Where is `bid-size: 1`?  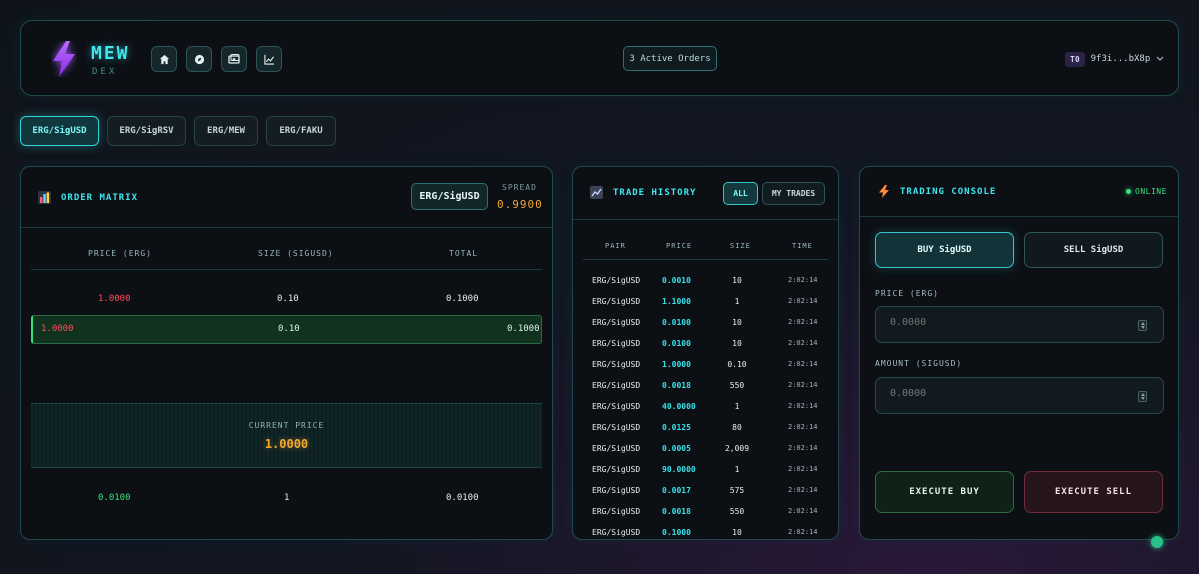 bid-size: 1 is located at coordinates (287, 498).